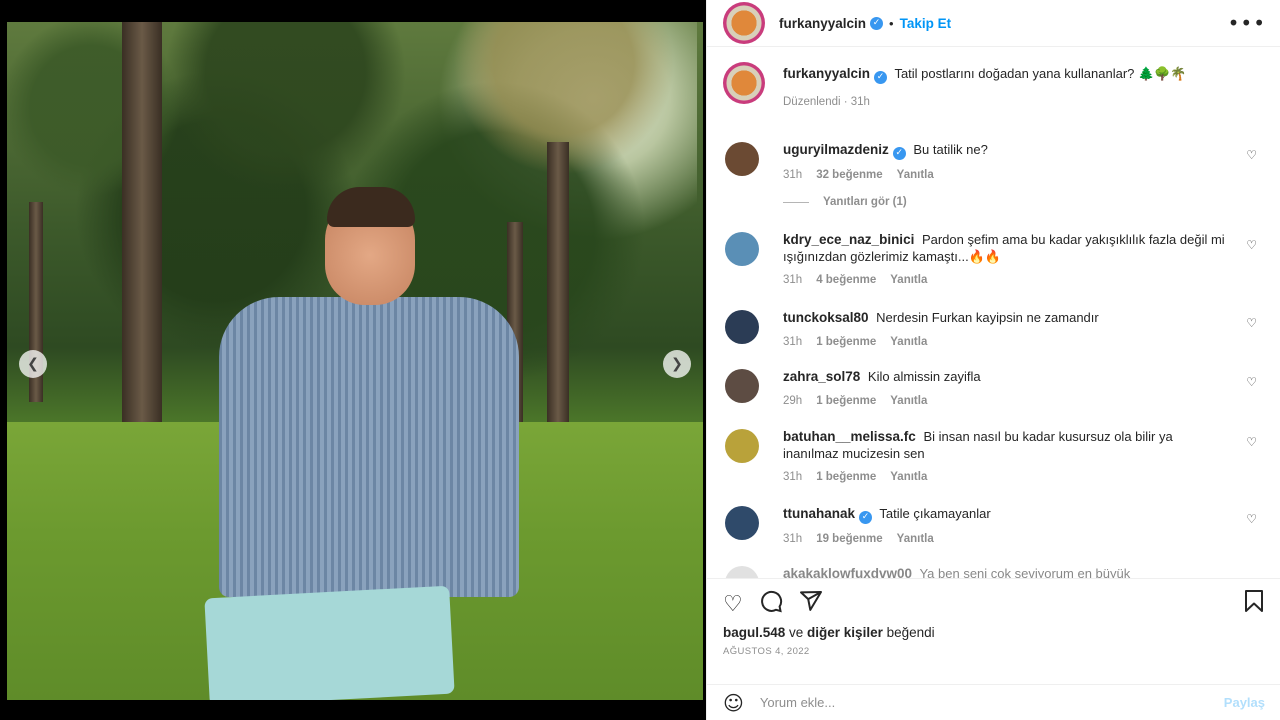 This screenshot has height=720, width=1280. Describe the element at coordinates (796, 202) in the screenshot. I see `replies-divider` at that location.